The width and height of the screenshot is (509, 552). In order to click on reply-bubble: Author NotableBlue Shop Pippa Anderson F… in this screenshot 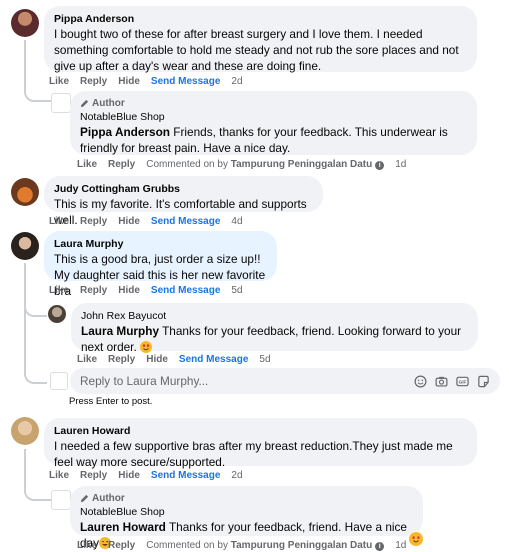, I will do `click(273, 123)`.